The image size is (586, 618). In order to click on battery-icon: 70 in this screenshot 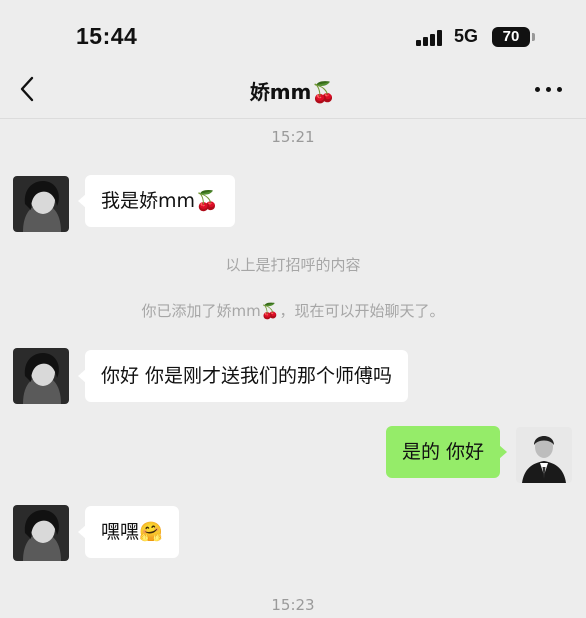, I will do `click(511, 37)`.